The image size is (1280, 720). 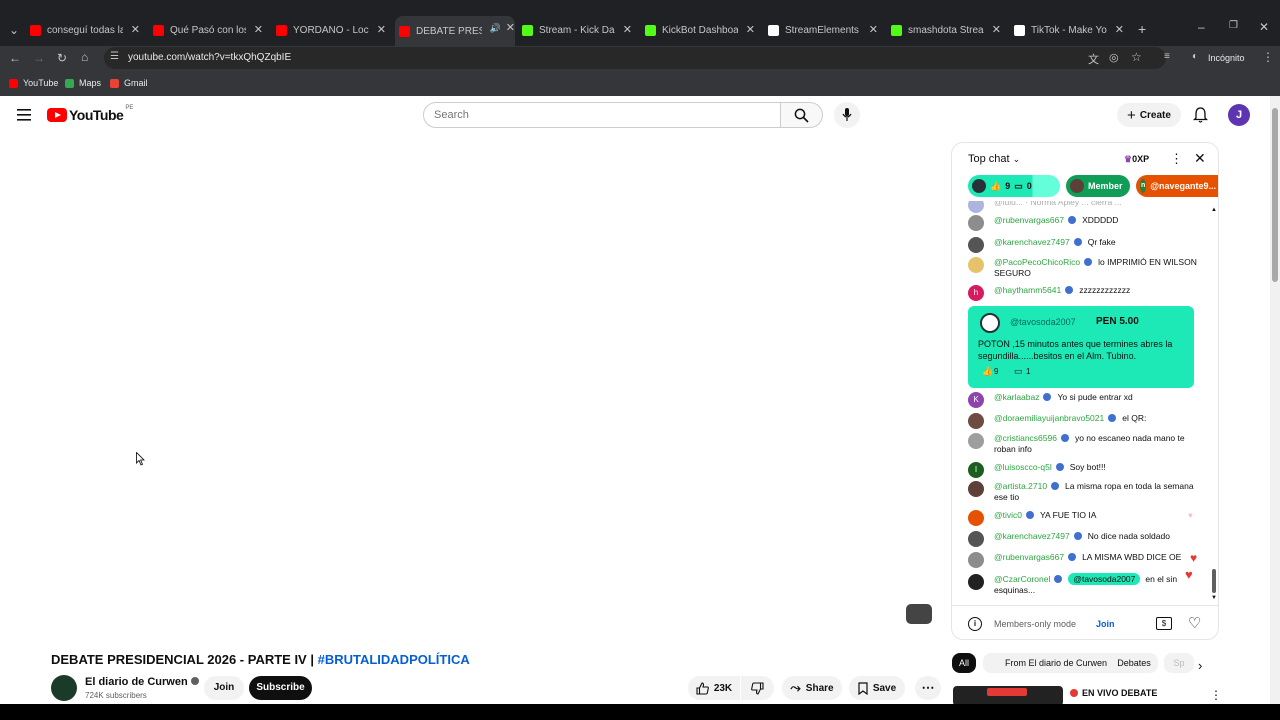 I want to click on xp-indicator: ♛0XP, so click(x=1136, y=159).